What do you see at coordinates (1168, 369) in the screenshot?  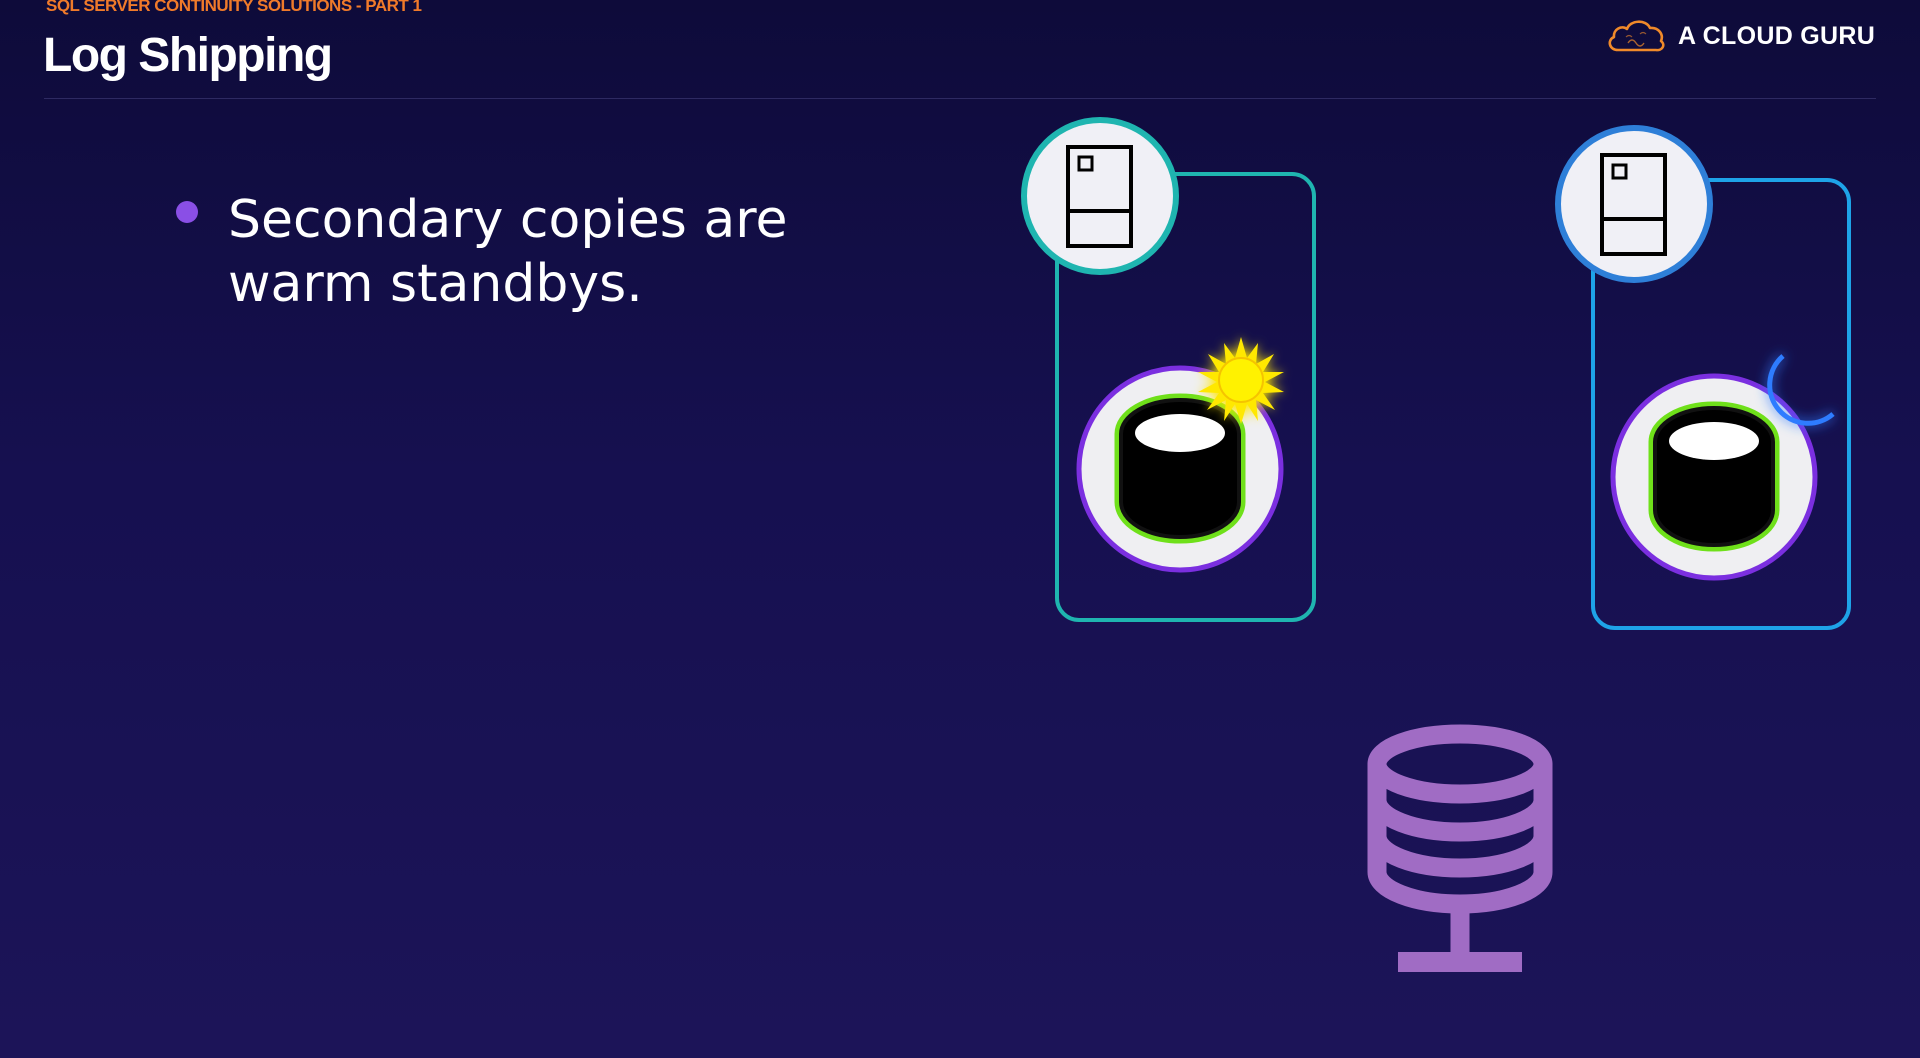 I see `server-one` at bounding box center [1168, 369].